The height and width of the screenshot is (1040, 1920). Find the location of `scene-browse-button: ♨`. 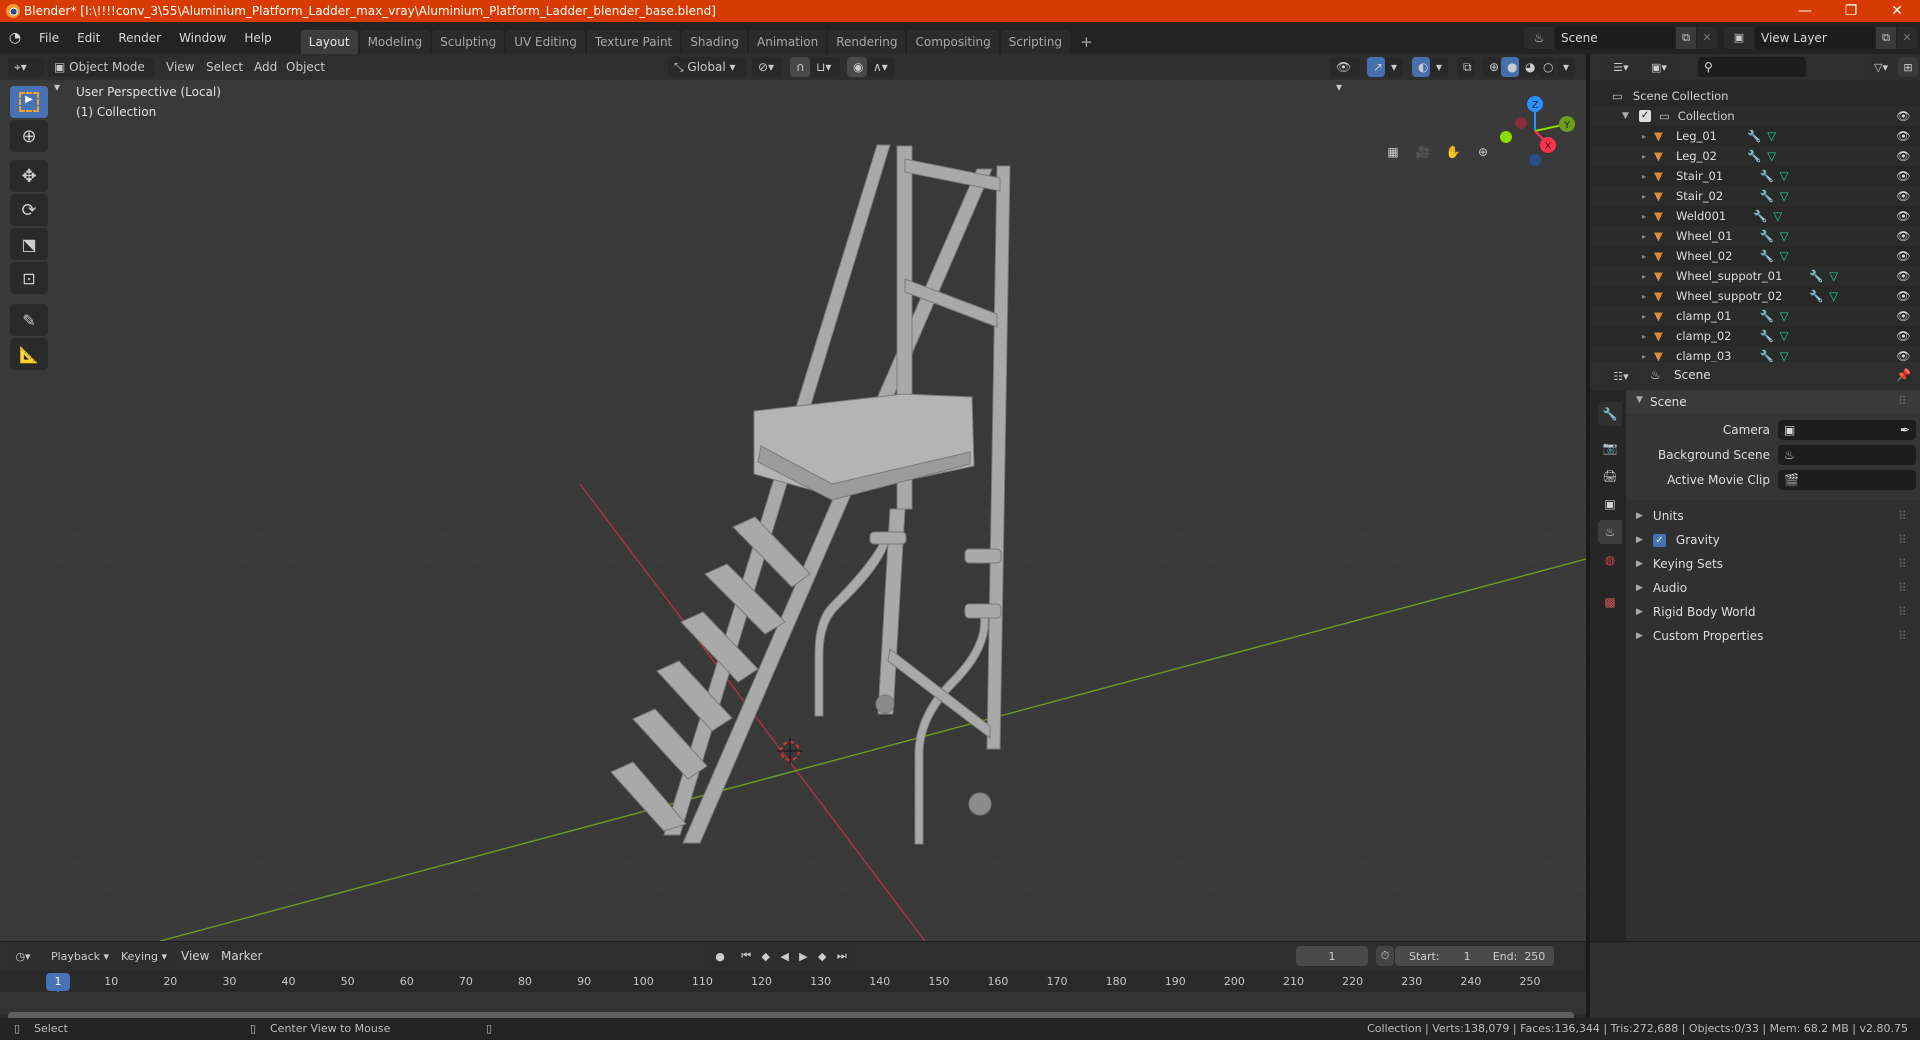

scene-browse-button: ♨ is located at coordinates (1539, 38).